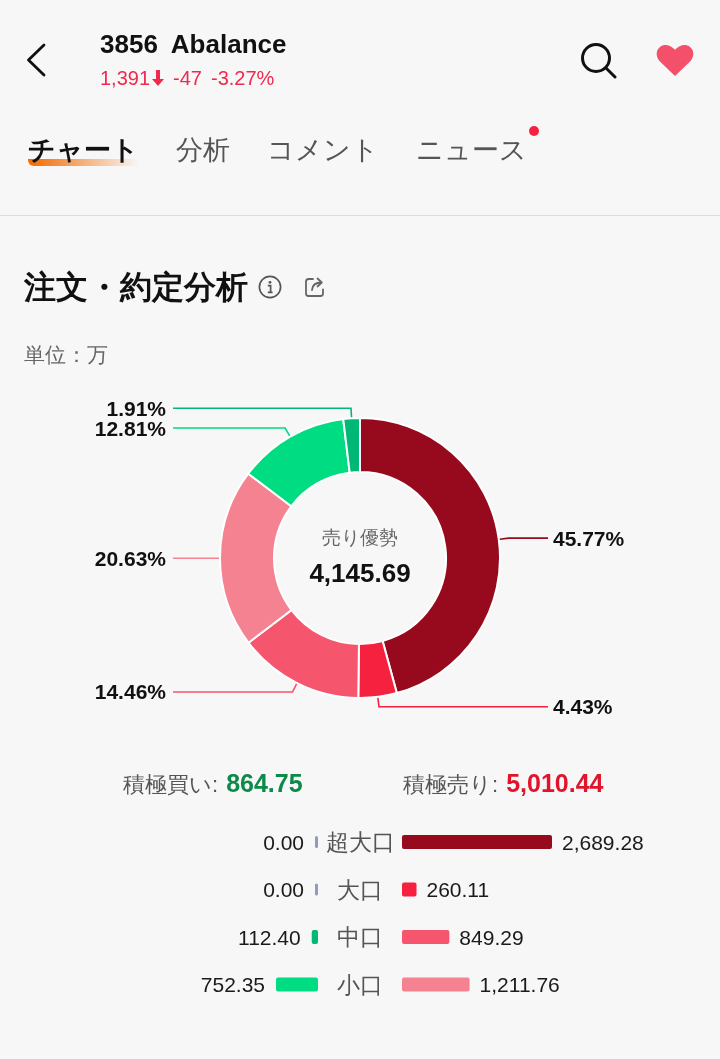 This screenshot has width=720, height=1059. What do you see at coordinates (129, 44) in the screenshot?
I see `stock-code: 3856` at bounding box center [129, 44].